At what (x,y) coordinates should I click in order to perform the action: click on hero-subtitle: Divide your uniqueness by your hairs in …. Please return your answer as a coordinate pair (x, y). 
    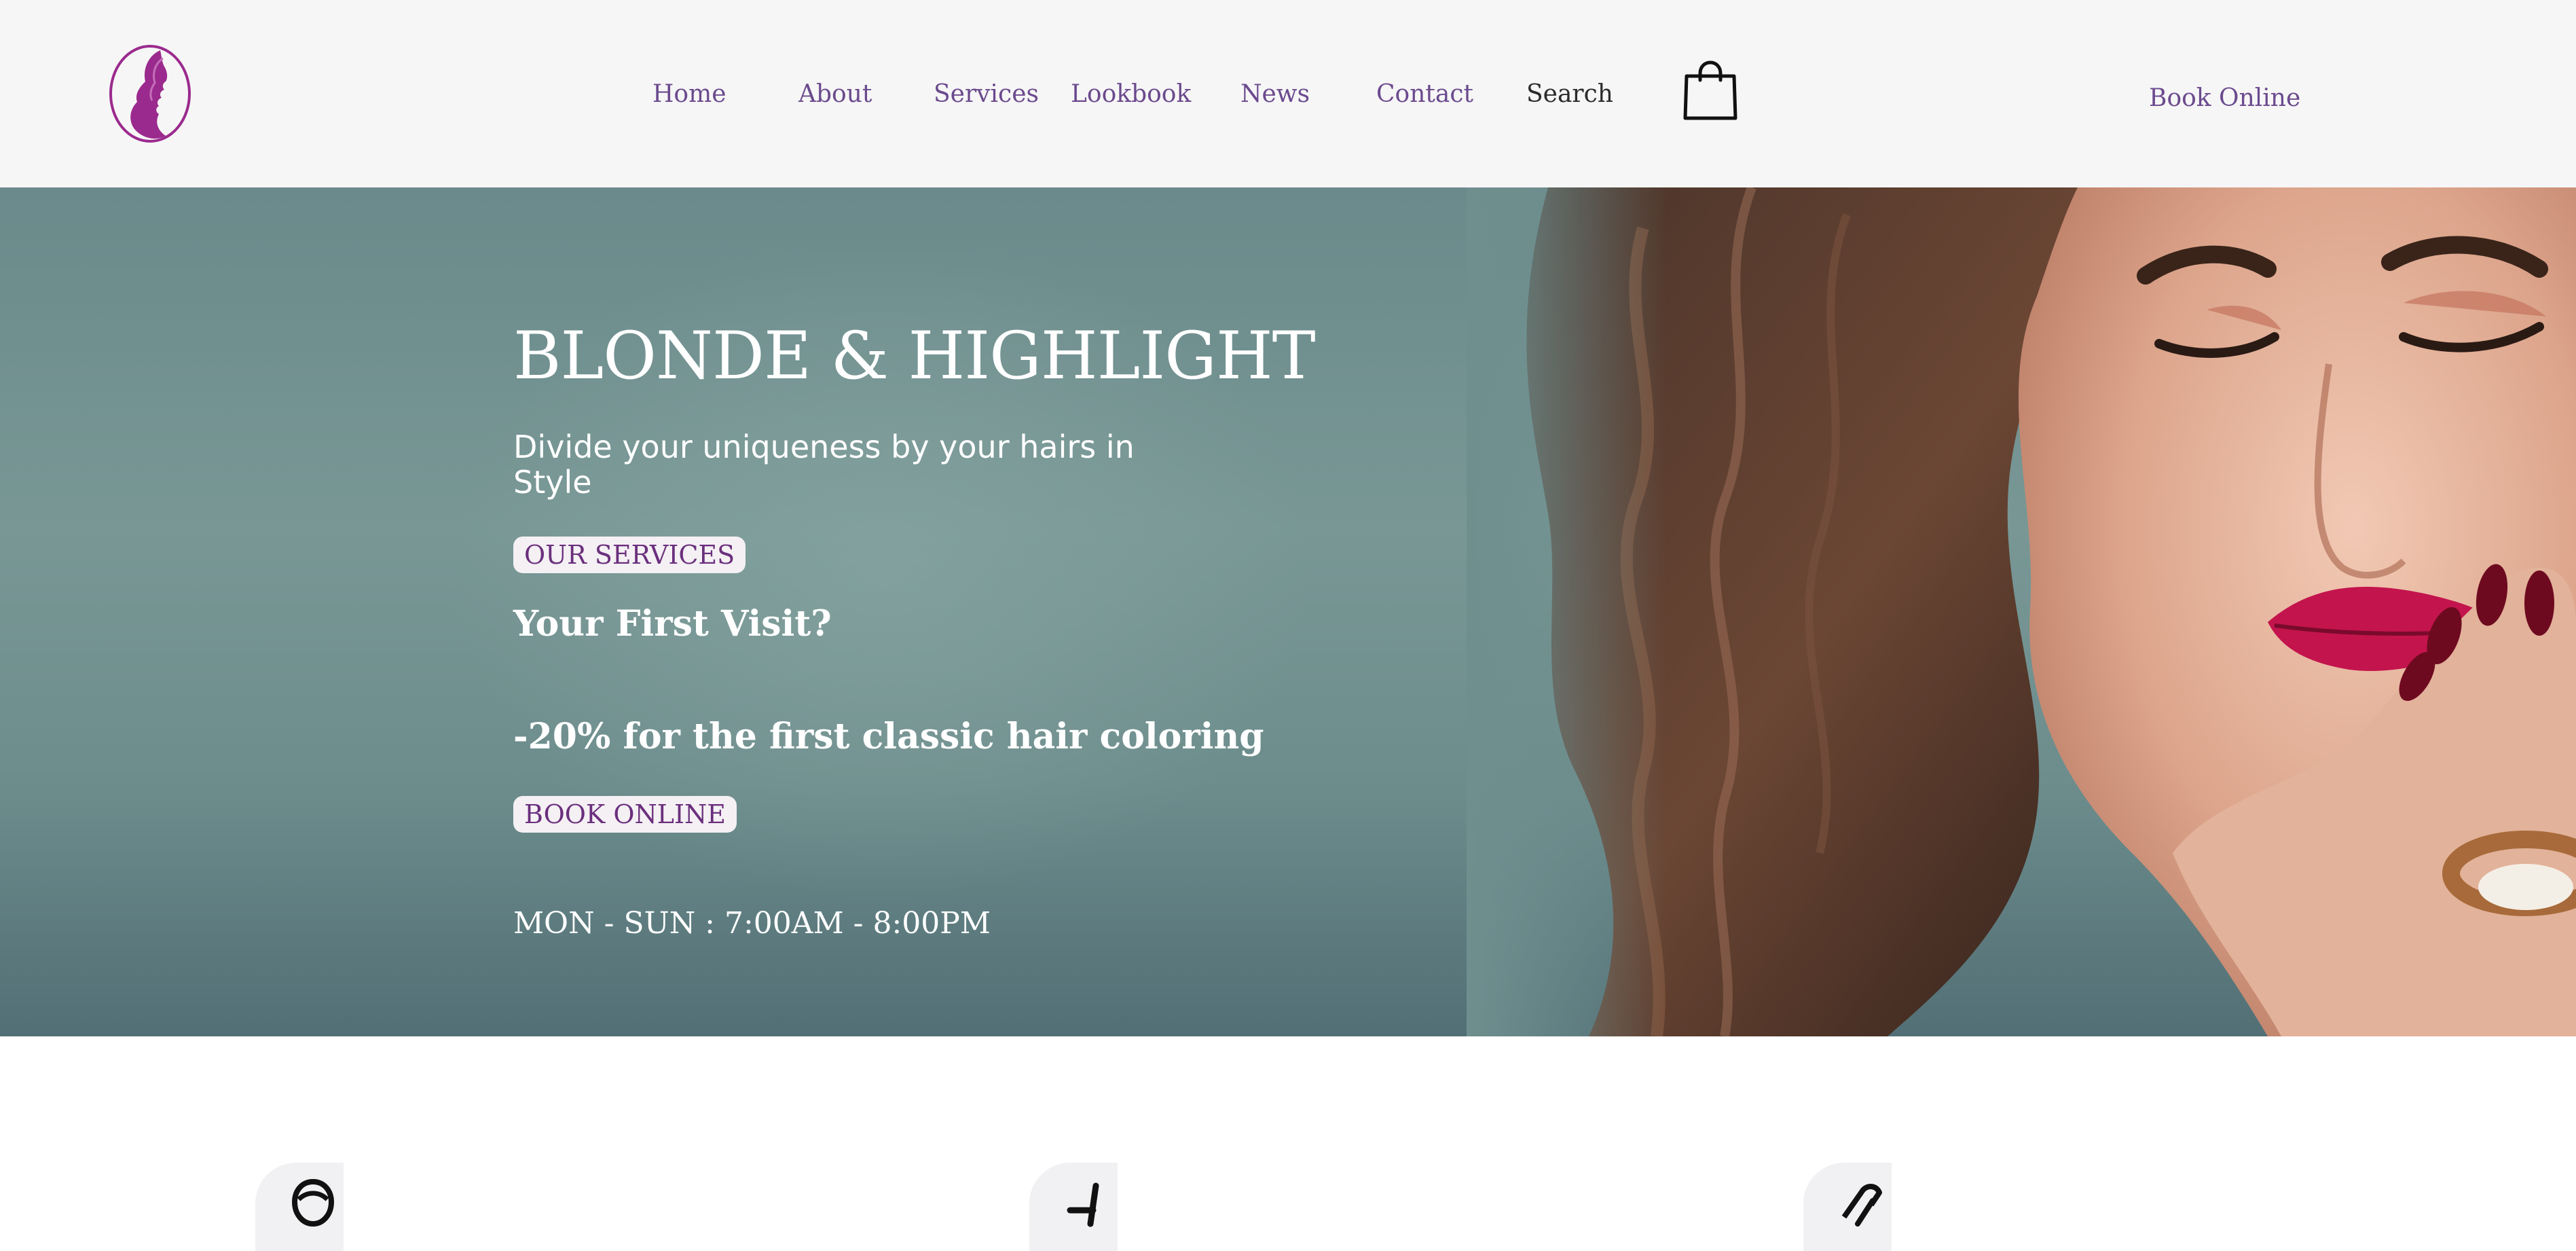
    Looking at the image, I should click on (824, 465).